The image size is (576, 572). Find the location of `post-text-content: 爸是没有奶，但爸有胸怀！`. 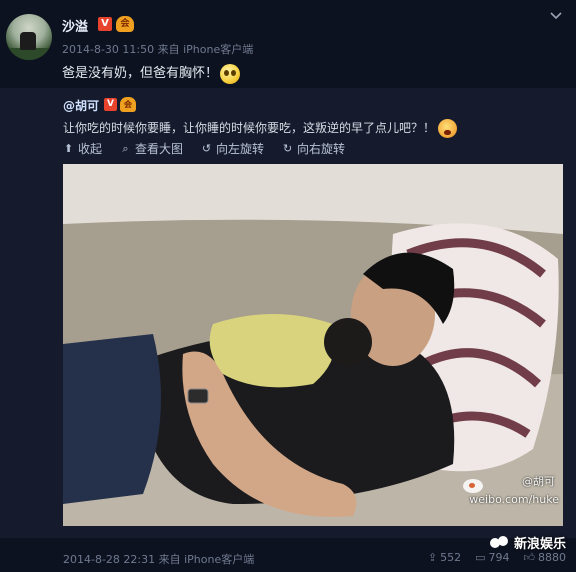

post-text-content: 爸是没有奶，但爸有胸怀！ is located at coordinates (140, 73).